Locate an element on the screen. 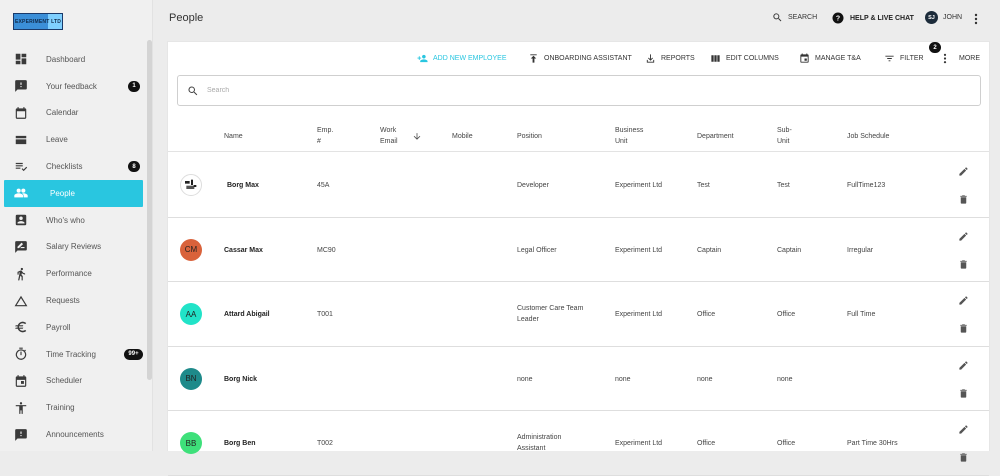  sidebar-item-payroll: Payroll is located at coordinates (73, 327).